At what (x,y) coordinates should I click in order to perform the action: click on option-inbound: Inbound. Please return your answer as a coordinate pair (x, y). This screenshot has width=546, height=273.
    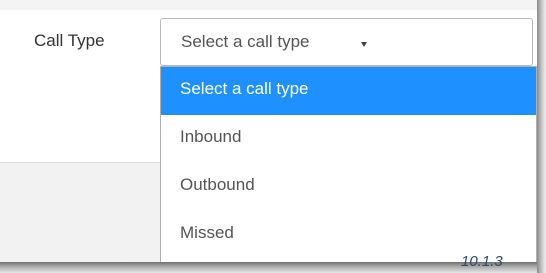
    Looking at the image, I should click on (348, 139).